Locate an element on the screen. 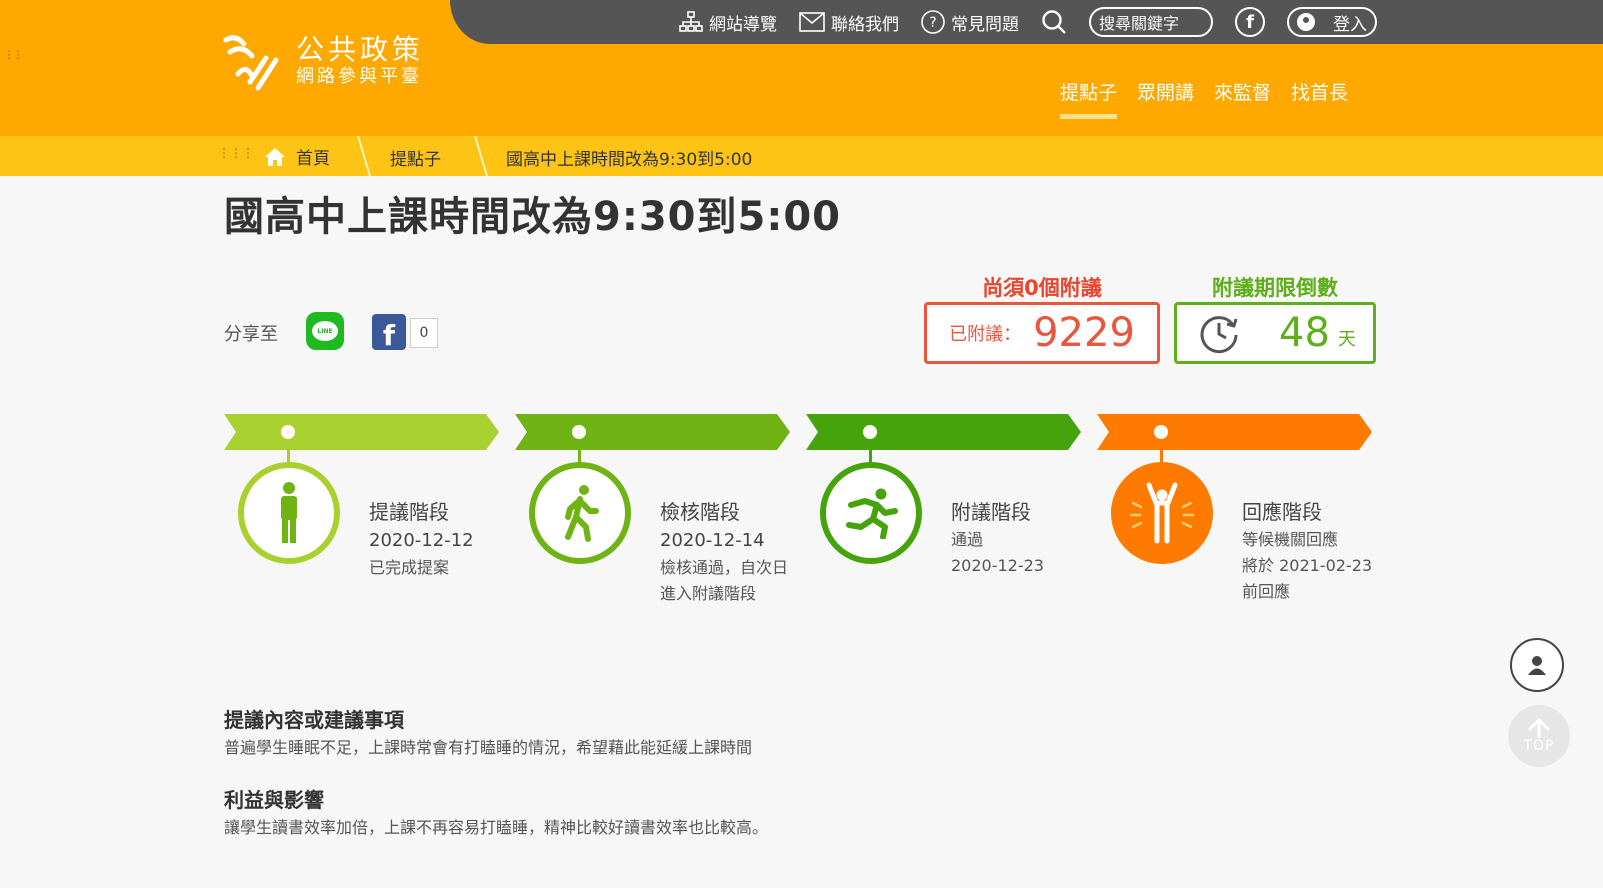 The width and height of the screenshot is (1603, 888). sitemap-label: 網站導覽 is located at coordinates (743, 24).